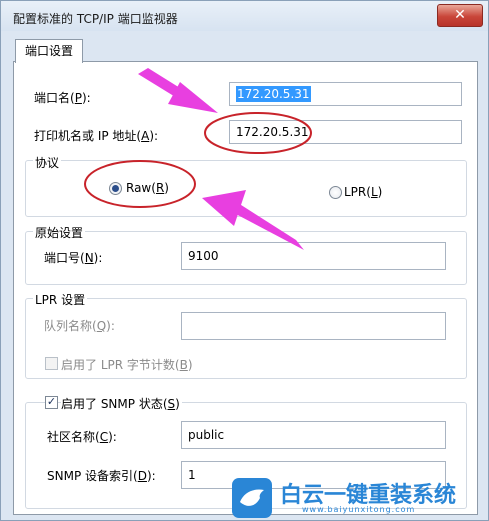 The width and height of the screenshot is (489, 521). Describe the element at coordinates (345, 132) in the screenshot. I see `printer-address-input: 172.20.5.31` at that location.